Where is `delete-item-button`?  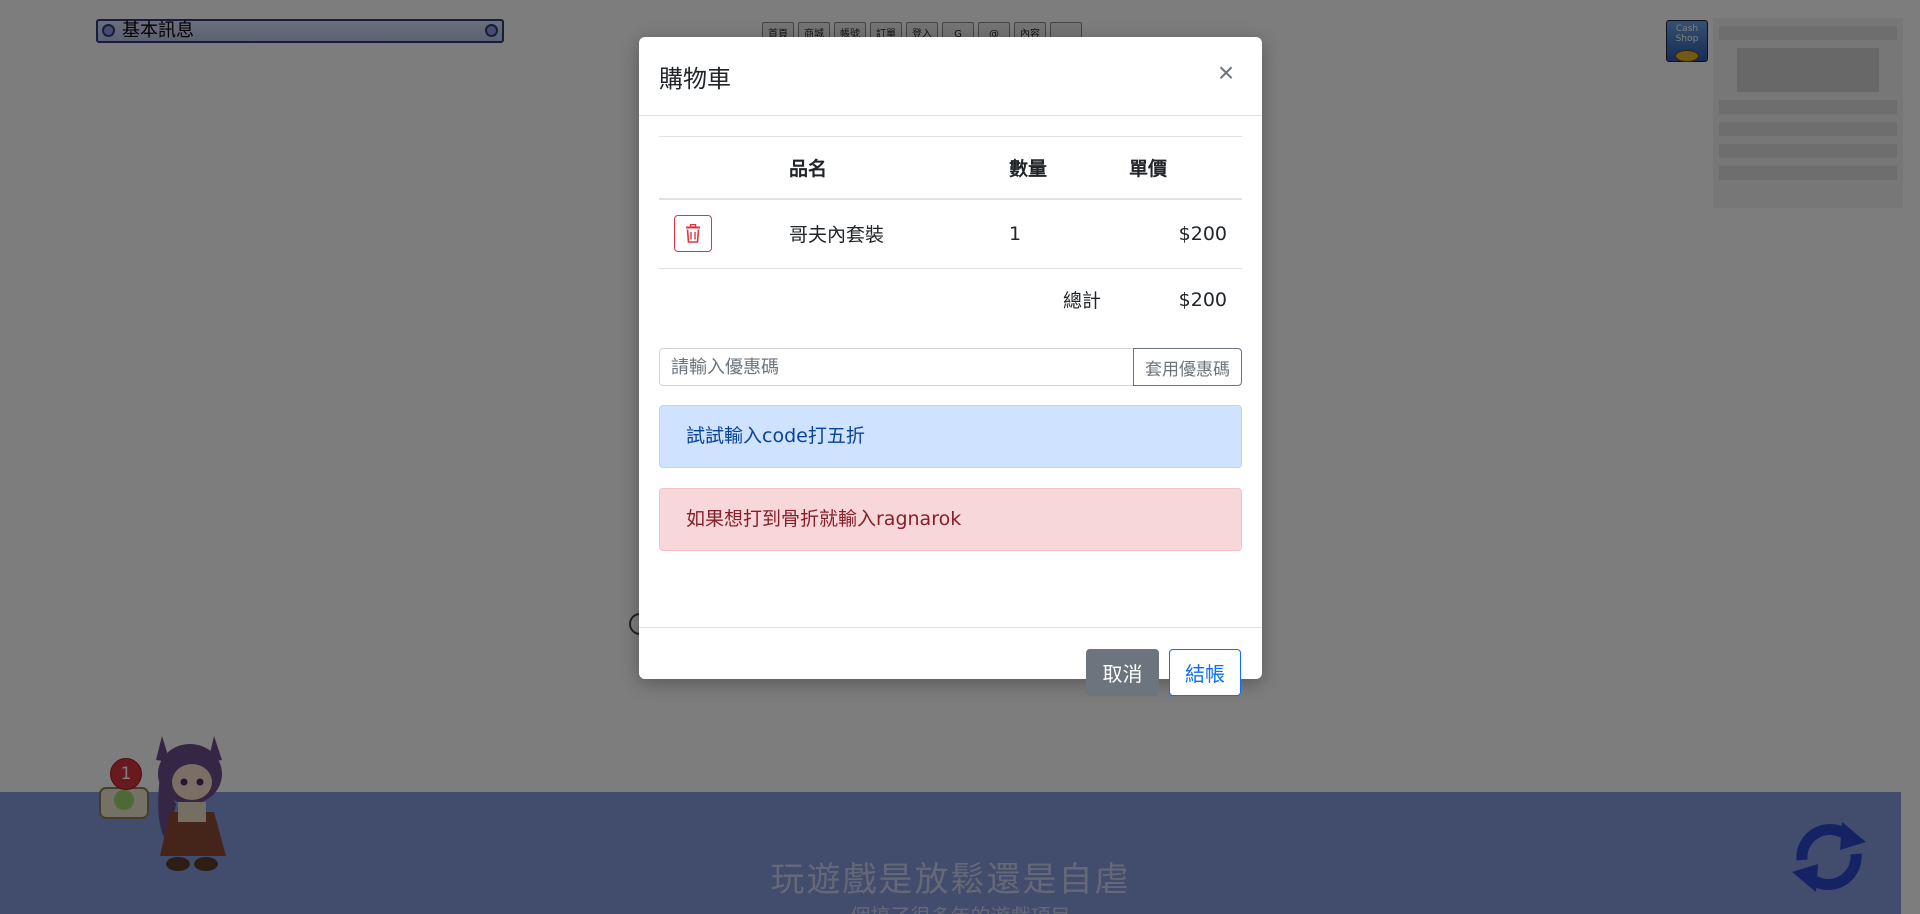 delete-item-button is located at coordinates (693, 234).